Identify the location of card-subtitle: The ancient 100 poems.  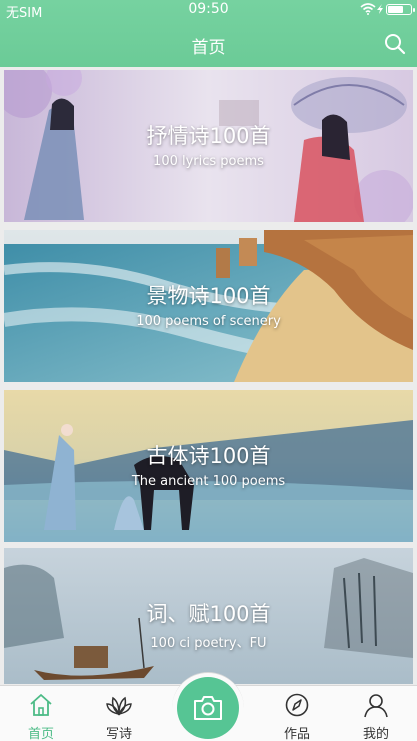
(208, 481).